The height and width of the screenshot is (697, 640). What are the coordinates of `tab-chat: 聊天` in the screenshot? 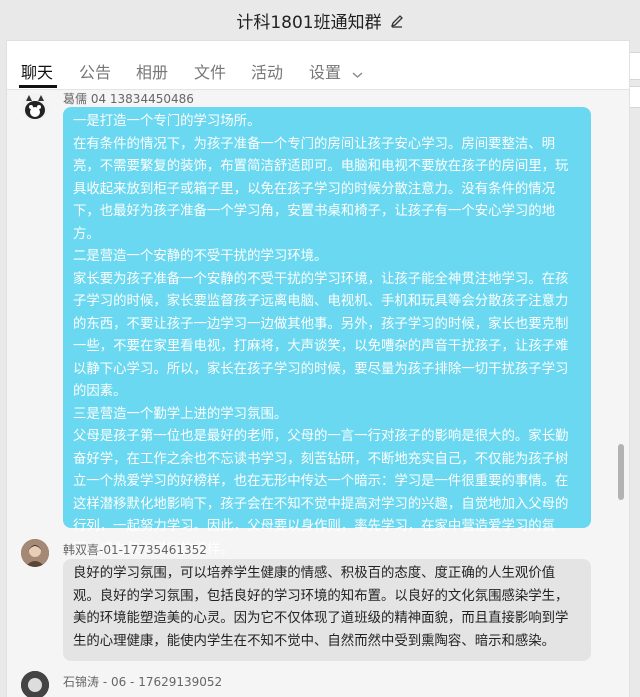 It's located at (37, 71).